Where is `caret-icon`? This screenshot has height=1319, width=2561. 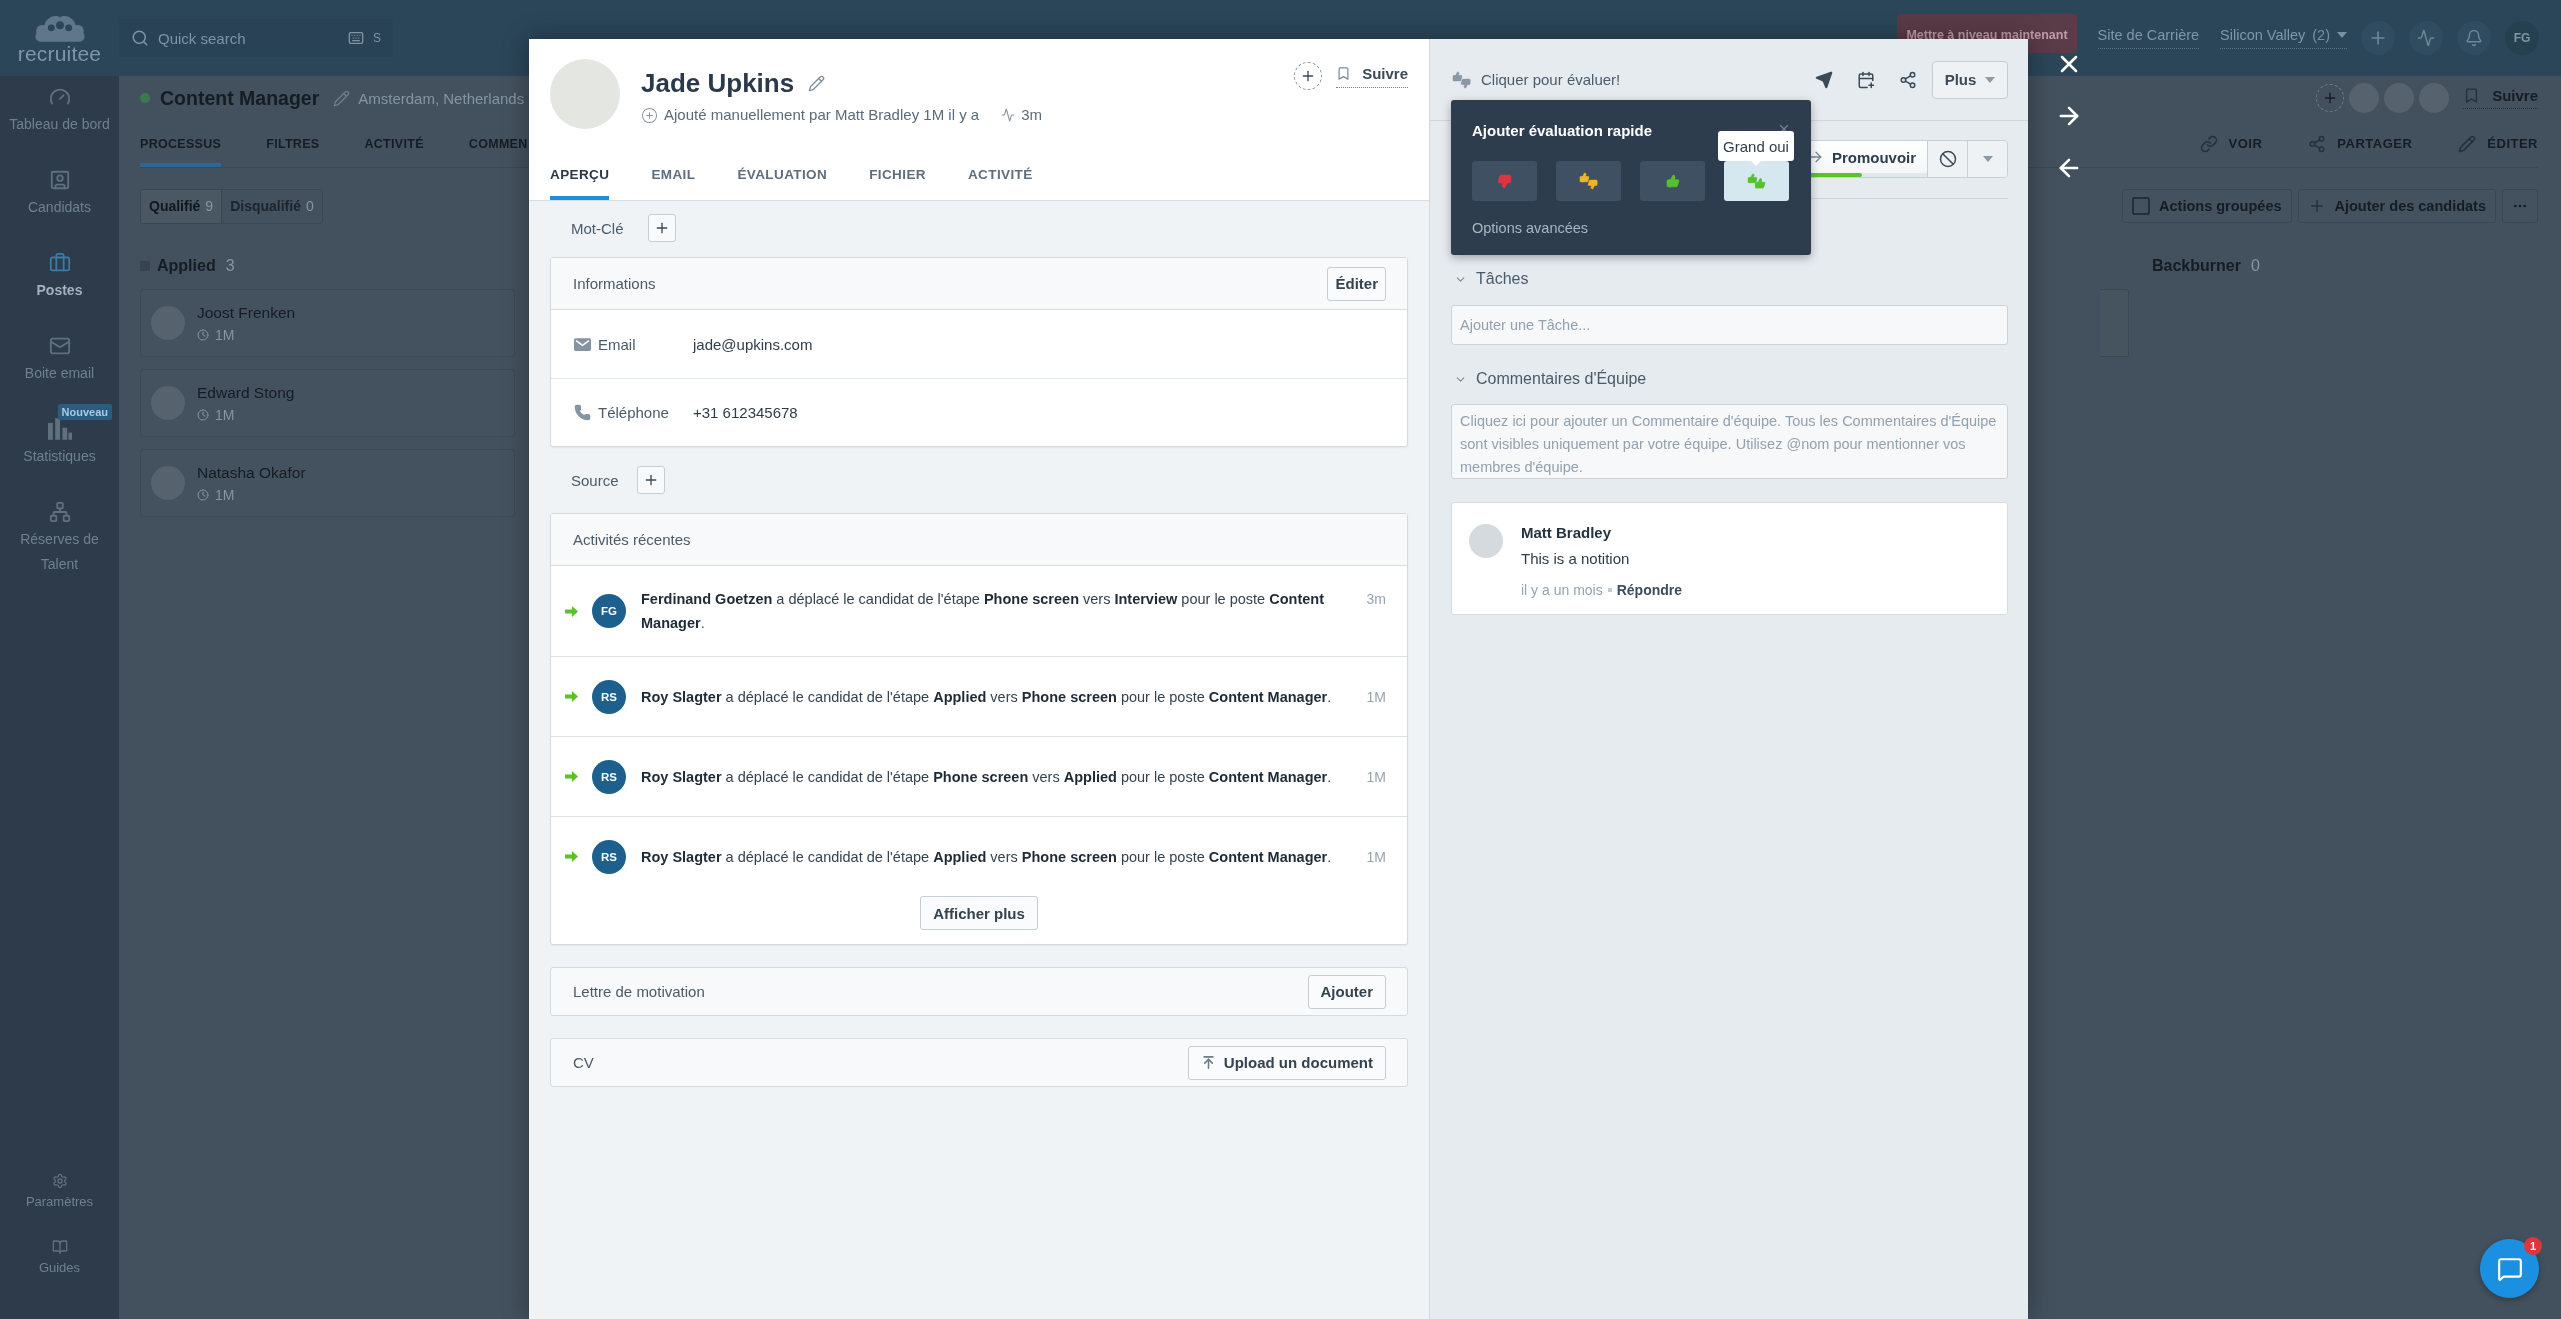
caret-icon is located at coordinates (2342, 35).